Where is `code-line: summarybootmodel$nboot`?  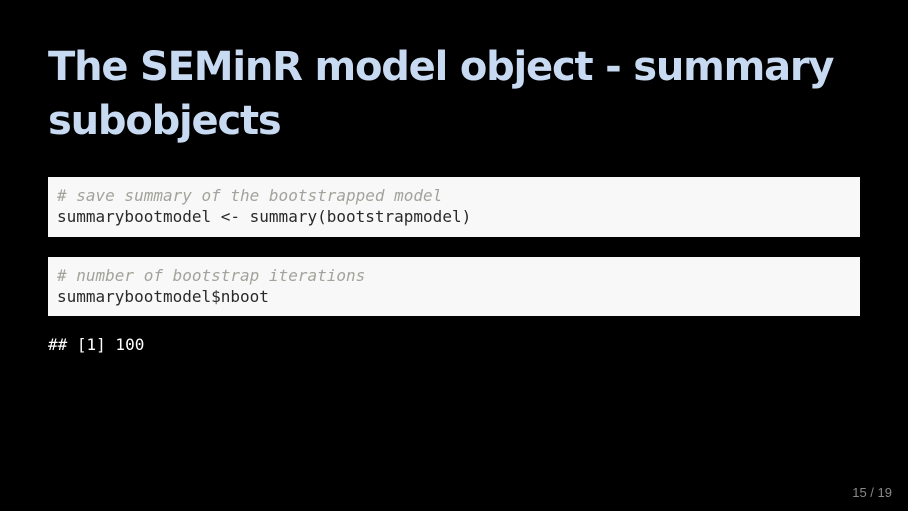 code-line: summarybootmodel$nboot is located at coordinates (163, 296).